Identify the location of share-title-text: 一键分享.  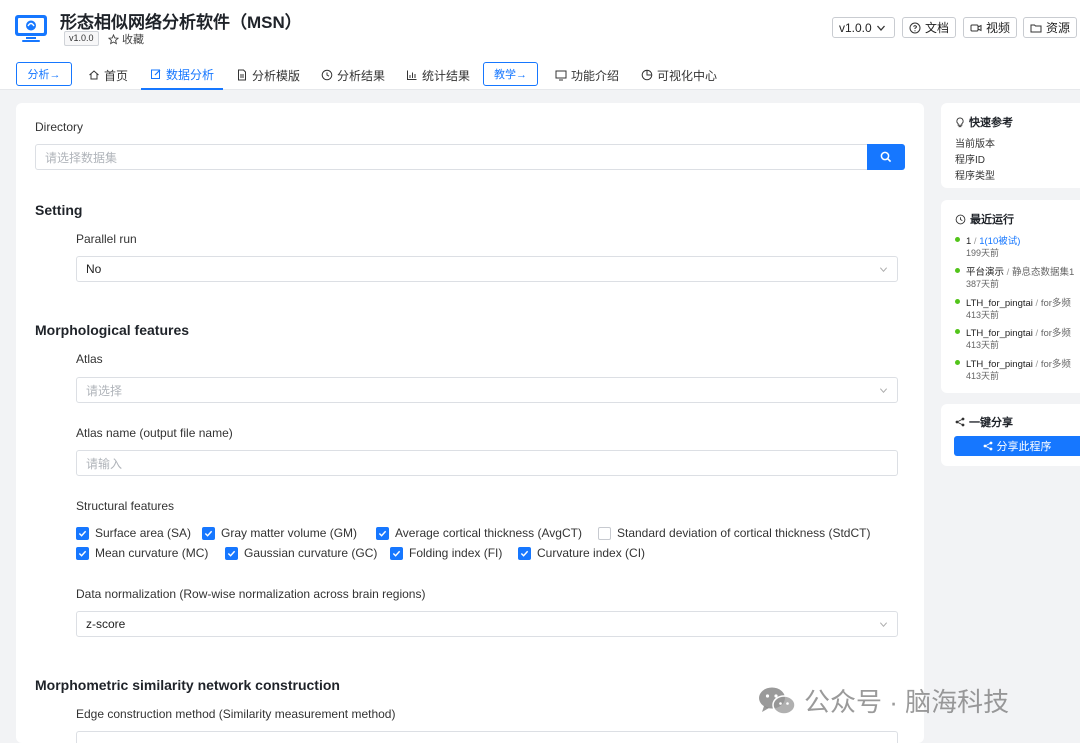
(991, 423).